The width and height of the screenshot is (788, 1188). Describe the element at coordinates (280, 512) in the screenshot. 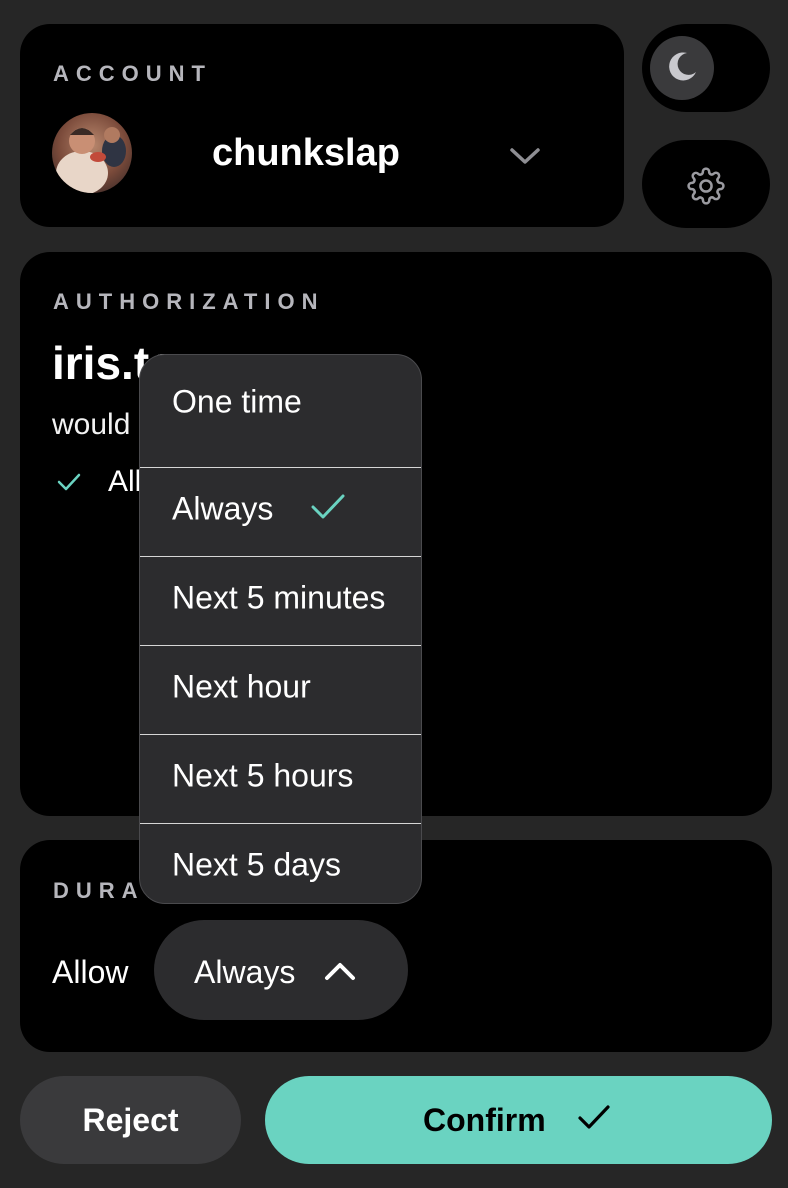

I see `dropdown-option-always: Always` at that location.